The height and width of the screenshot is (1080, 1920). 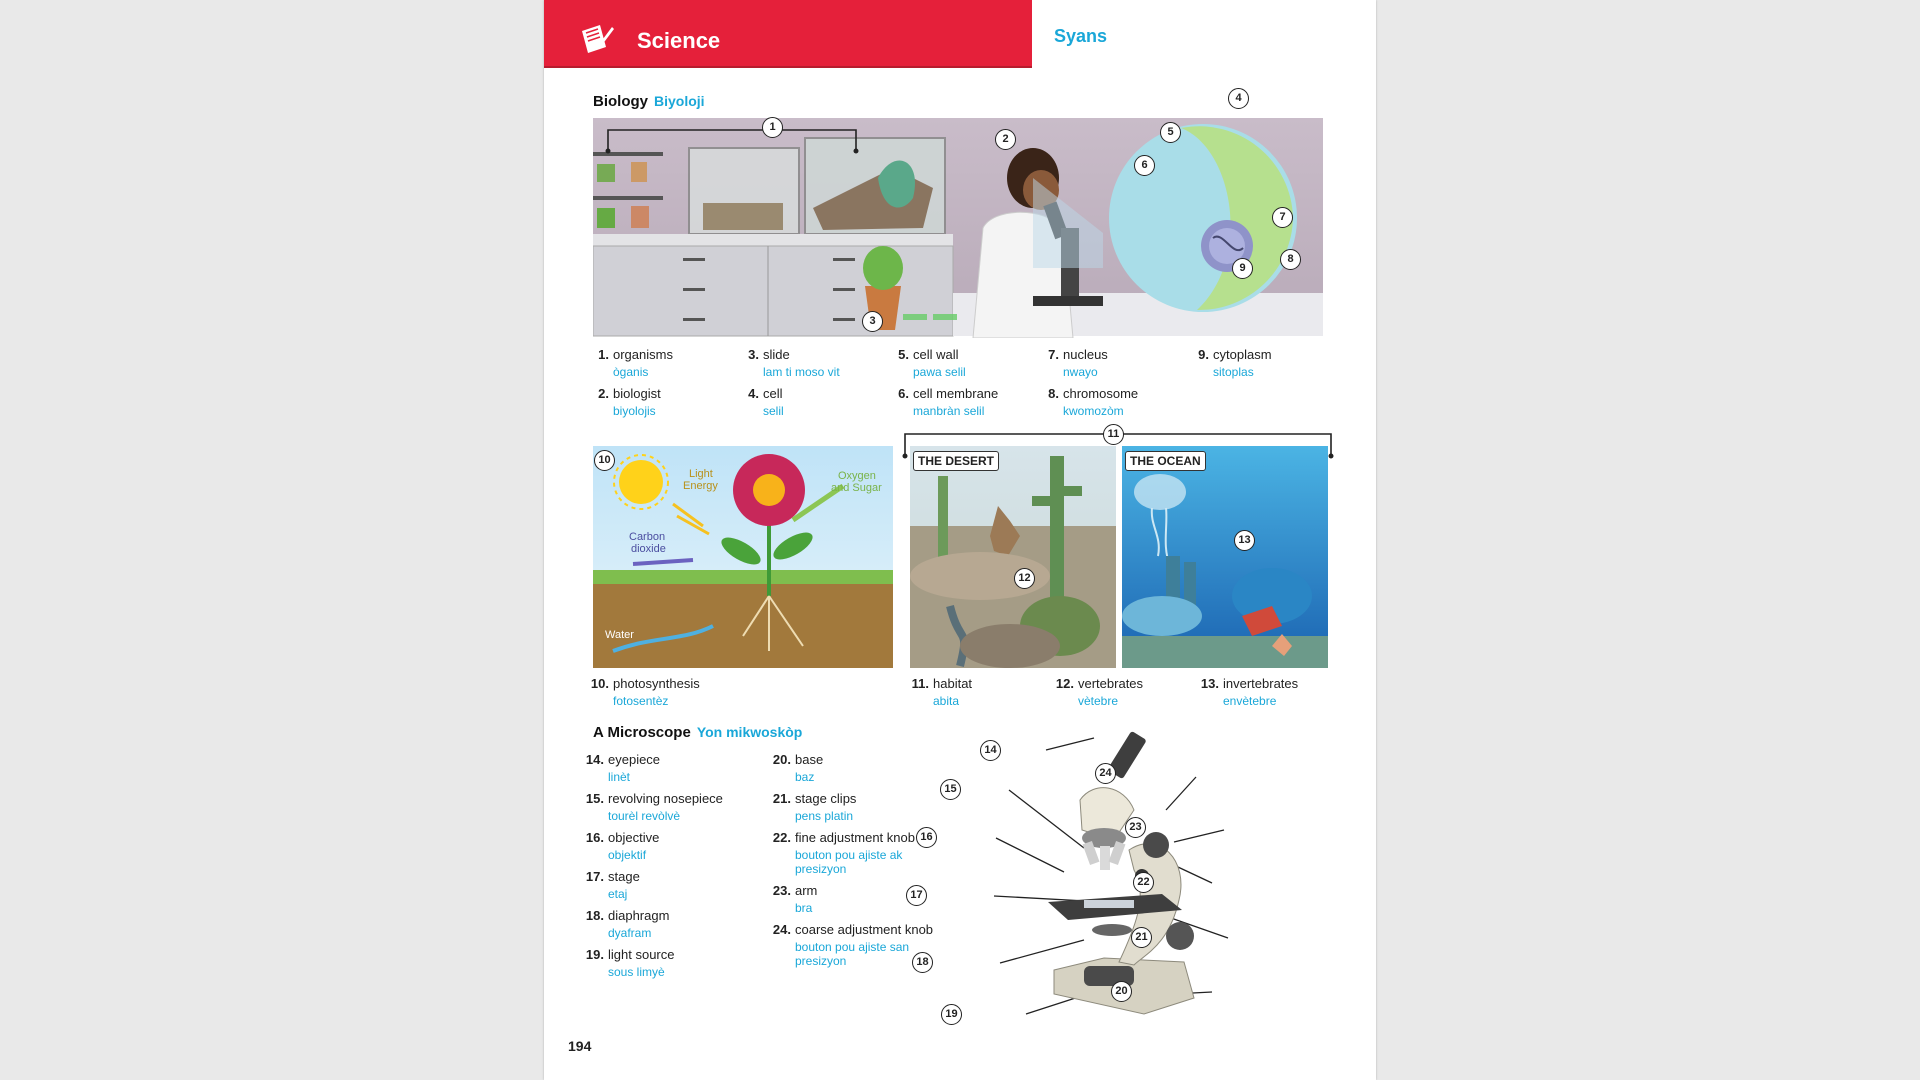 What do you see at coordinates (594, 915) in the screenshot?
I see `vocab-number: 18.` at bounding box center [594, 915].